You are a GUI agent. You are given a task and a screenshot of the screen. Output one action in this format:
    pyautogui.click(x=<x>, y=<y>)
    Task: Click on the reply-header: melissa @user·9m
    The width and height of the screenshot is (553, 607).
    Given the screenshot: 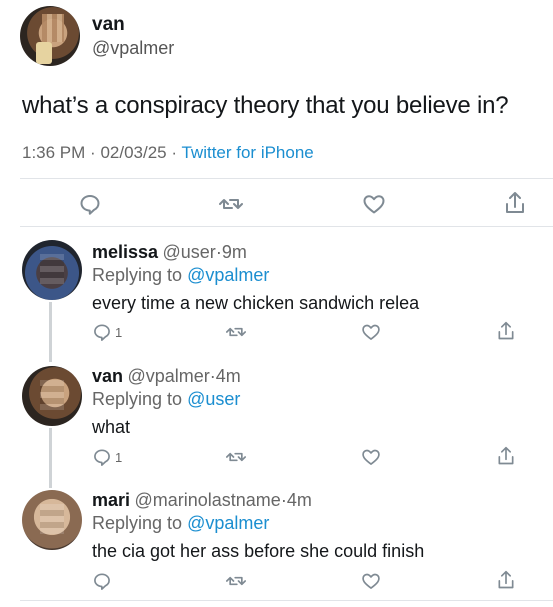 What is the action you would take?
    pyautogui.click(x=169, y=252)
    